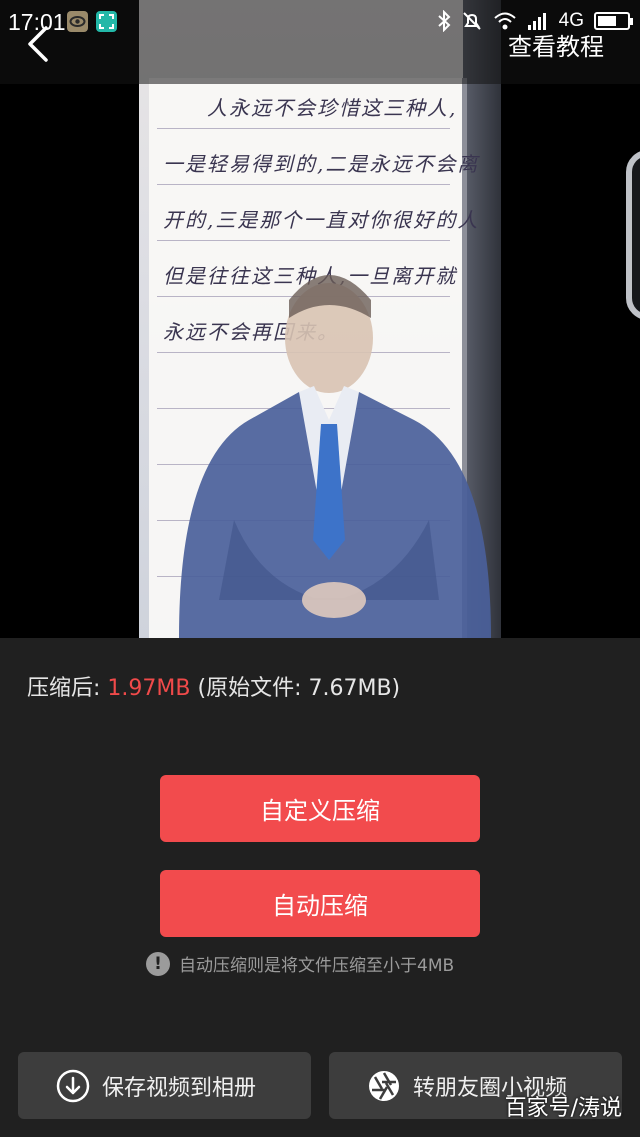 This screenshot has height=1137, width=640. What do you see at coordinates (299, 688) in the screenshot?
I see `original-size: (原始文件: 7.67MB)` at bounding box center [299, 688].